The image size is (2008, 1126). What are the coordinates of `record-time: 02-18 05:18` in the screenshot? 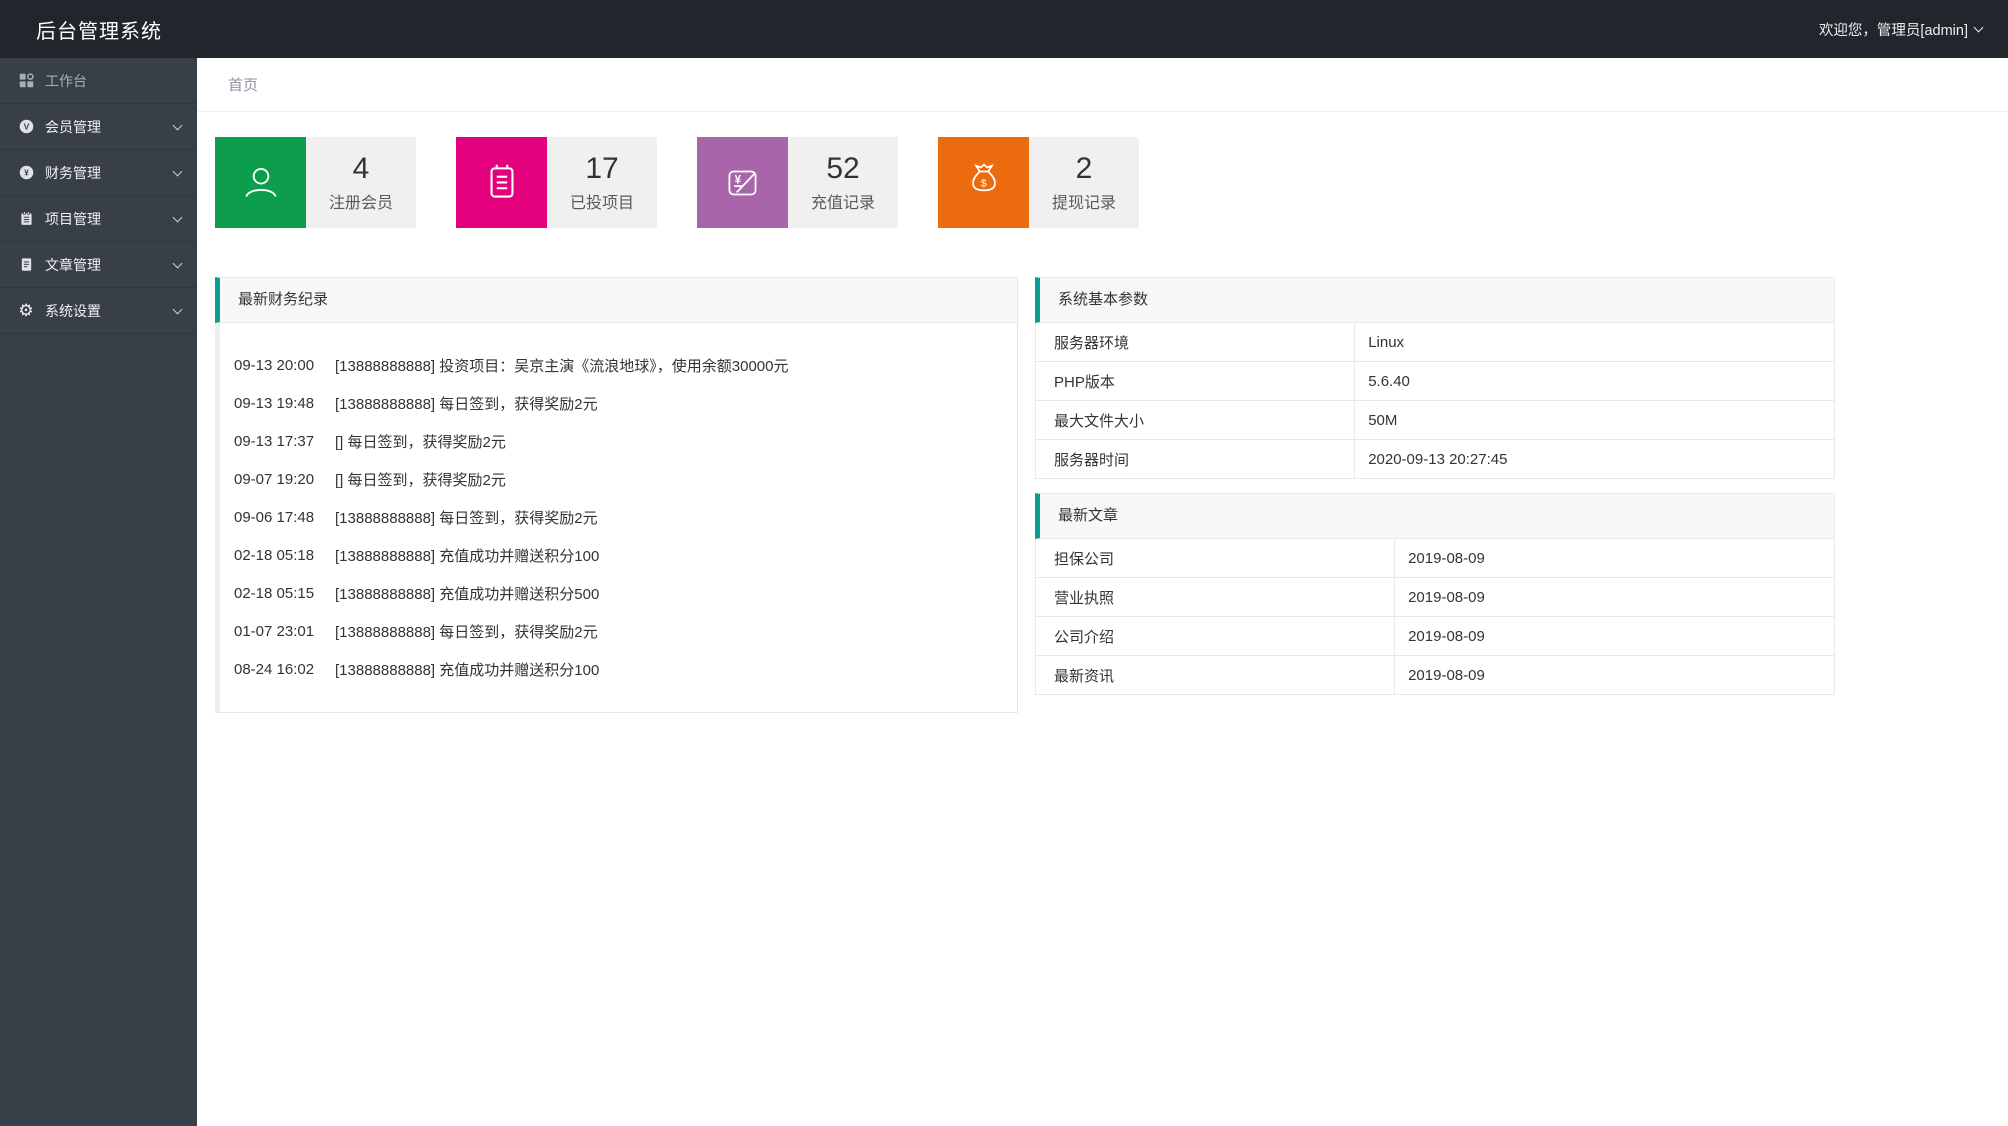 It's located at (274, 555).